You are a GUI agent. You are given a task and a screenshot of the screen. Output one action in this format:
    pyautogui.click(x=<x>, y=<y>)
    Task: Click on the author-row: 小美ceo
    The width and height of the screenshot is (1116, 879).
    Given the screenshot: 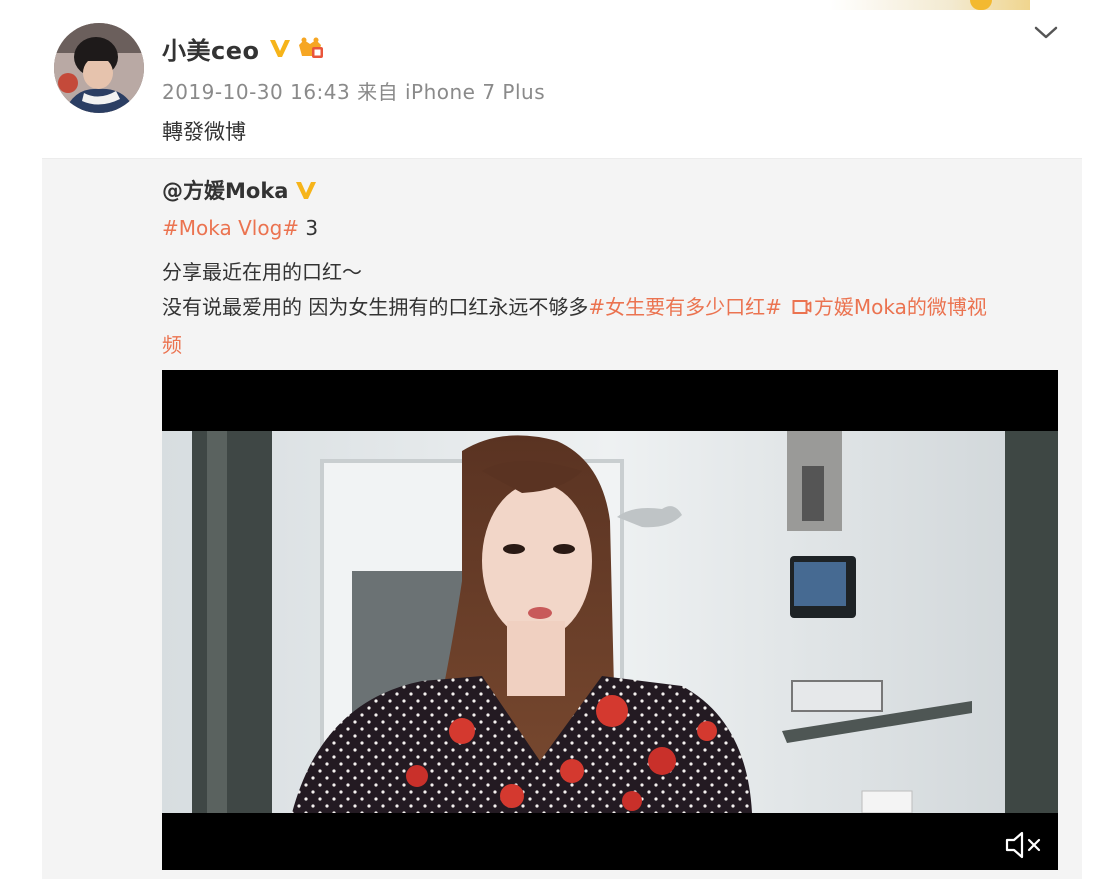 What is the action you would take?
    pyautogui.click(x=243, y=48)
    